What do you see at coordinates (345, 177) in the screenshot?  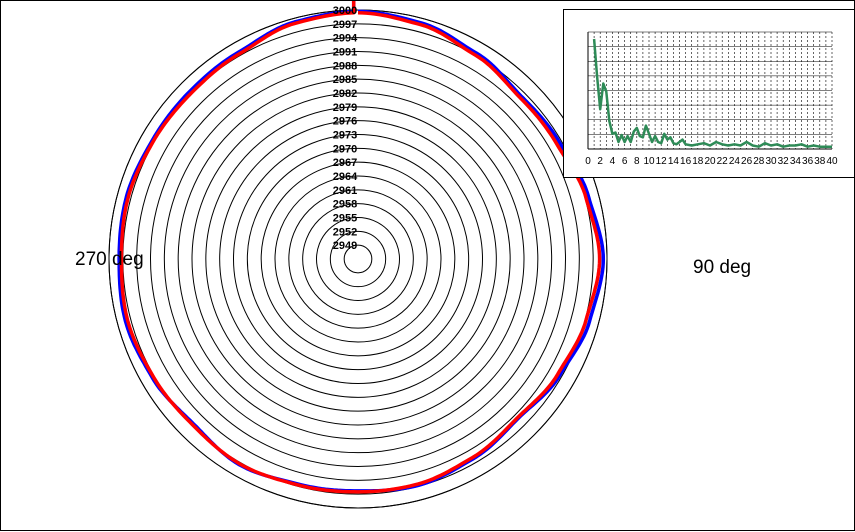 I see `ring-label-2964: 2964` at bounding box center [345, 177].